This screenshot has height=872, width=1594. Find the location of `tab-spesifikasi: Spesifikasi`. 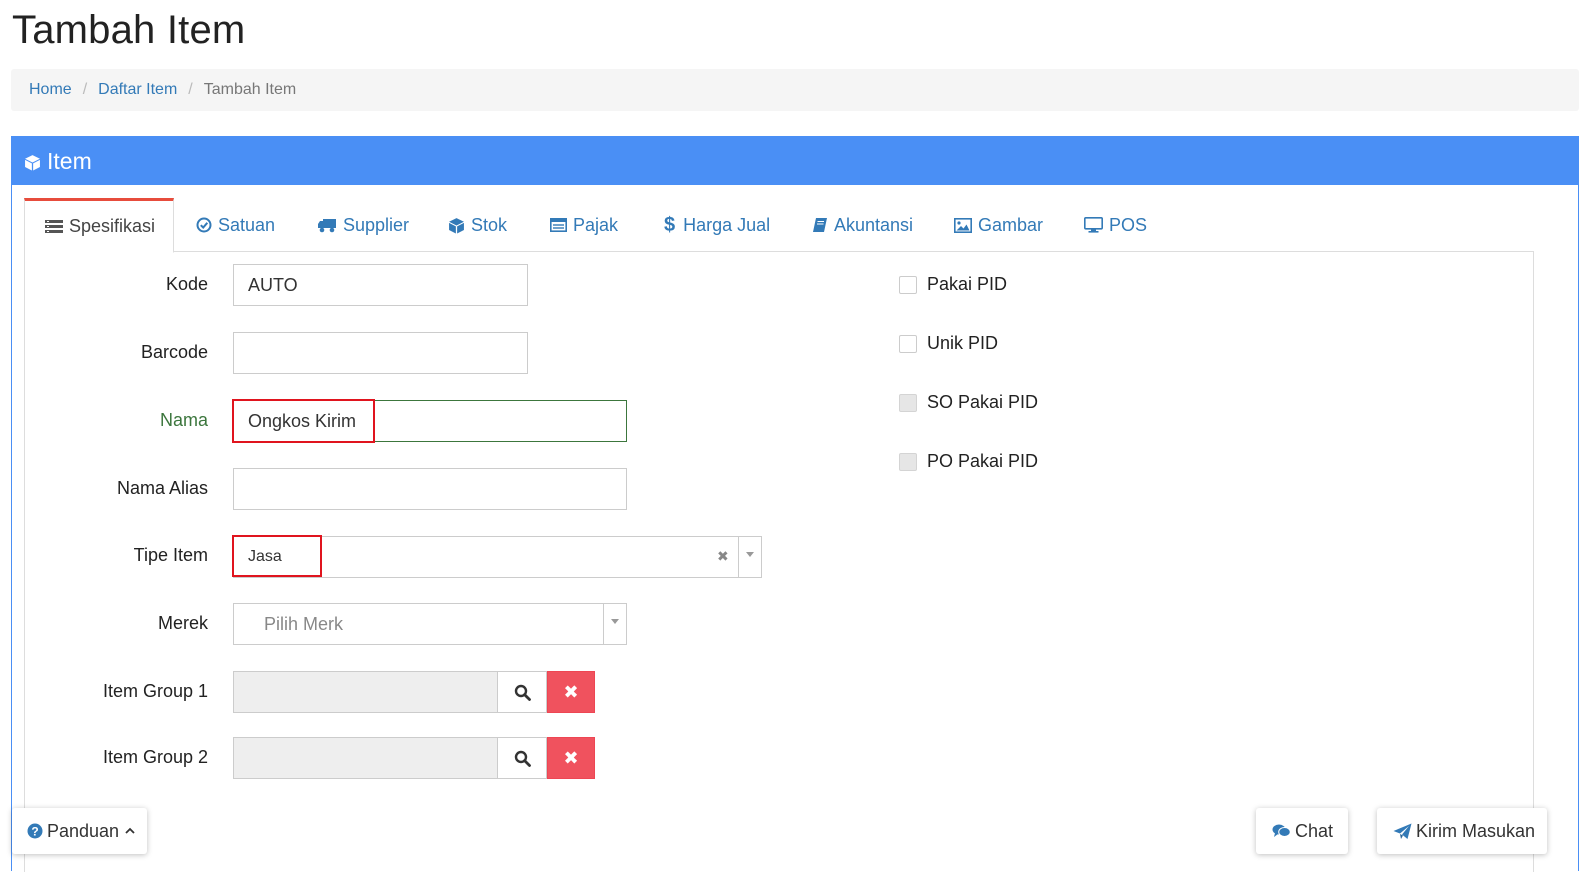

tab-spesifikasi: Spesifikasi is located at coordinates (99, 225).